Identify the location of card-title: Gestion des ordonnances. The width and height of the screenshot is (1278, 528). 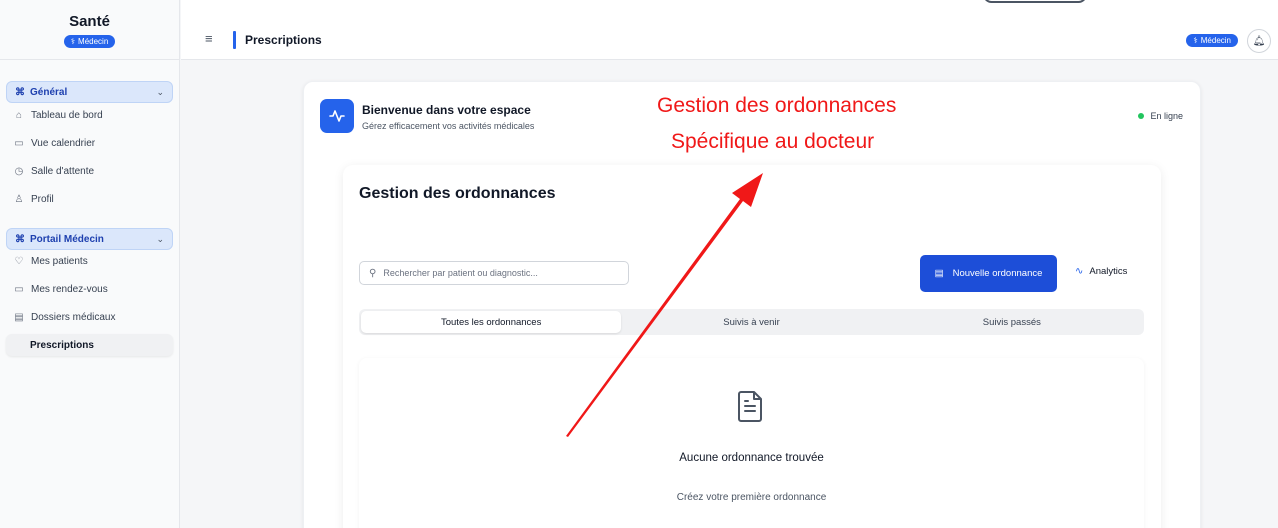
(457, 193).